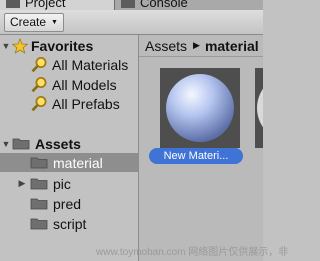 This screenshot has width=320, height=261. I want to click on assets-header: ▼ Assets, so click(40, 143).